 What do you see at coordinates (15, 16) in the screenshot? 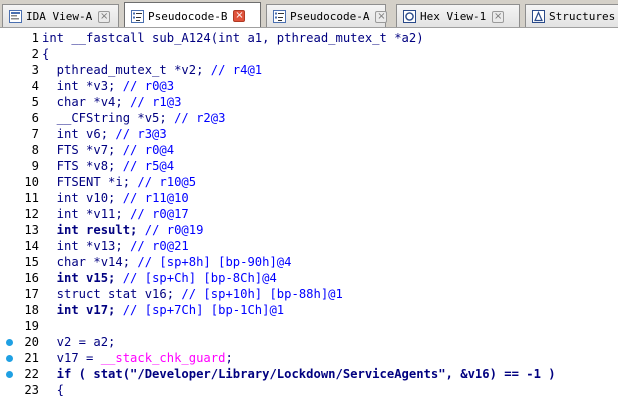
I see `ida-view-icon` at bounding box center [15, 16].